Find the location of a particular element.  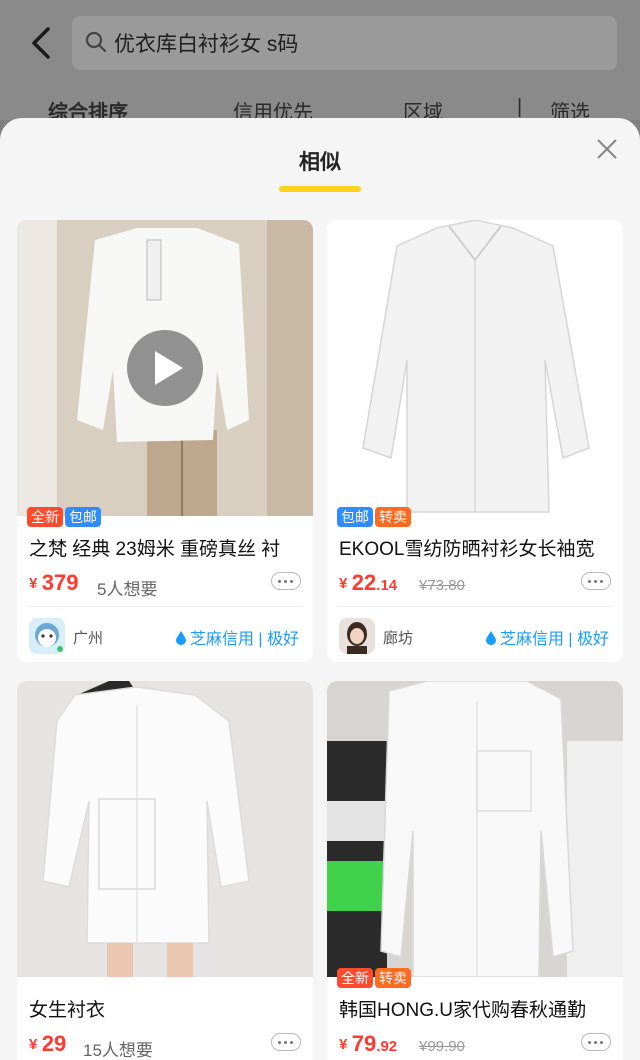

product-title: 女生衬衣 is located at coordinates (167, 1008).